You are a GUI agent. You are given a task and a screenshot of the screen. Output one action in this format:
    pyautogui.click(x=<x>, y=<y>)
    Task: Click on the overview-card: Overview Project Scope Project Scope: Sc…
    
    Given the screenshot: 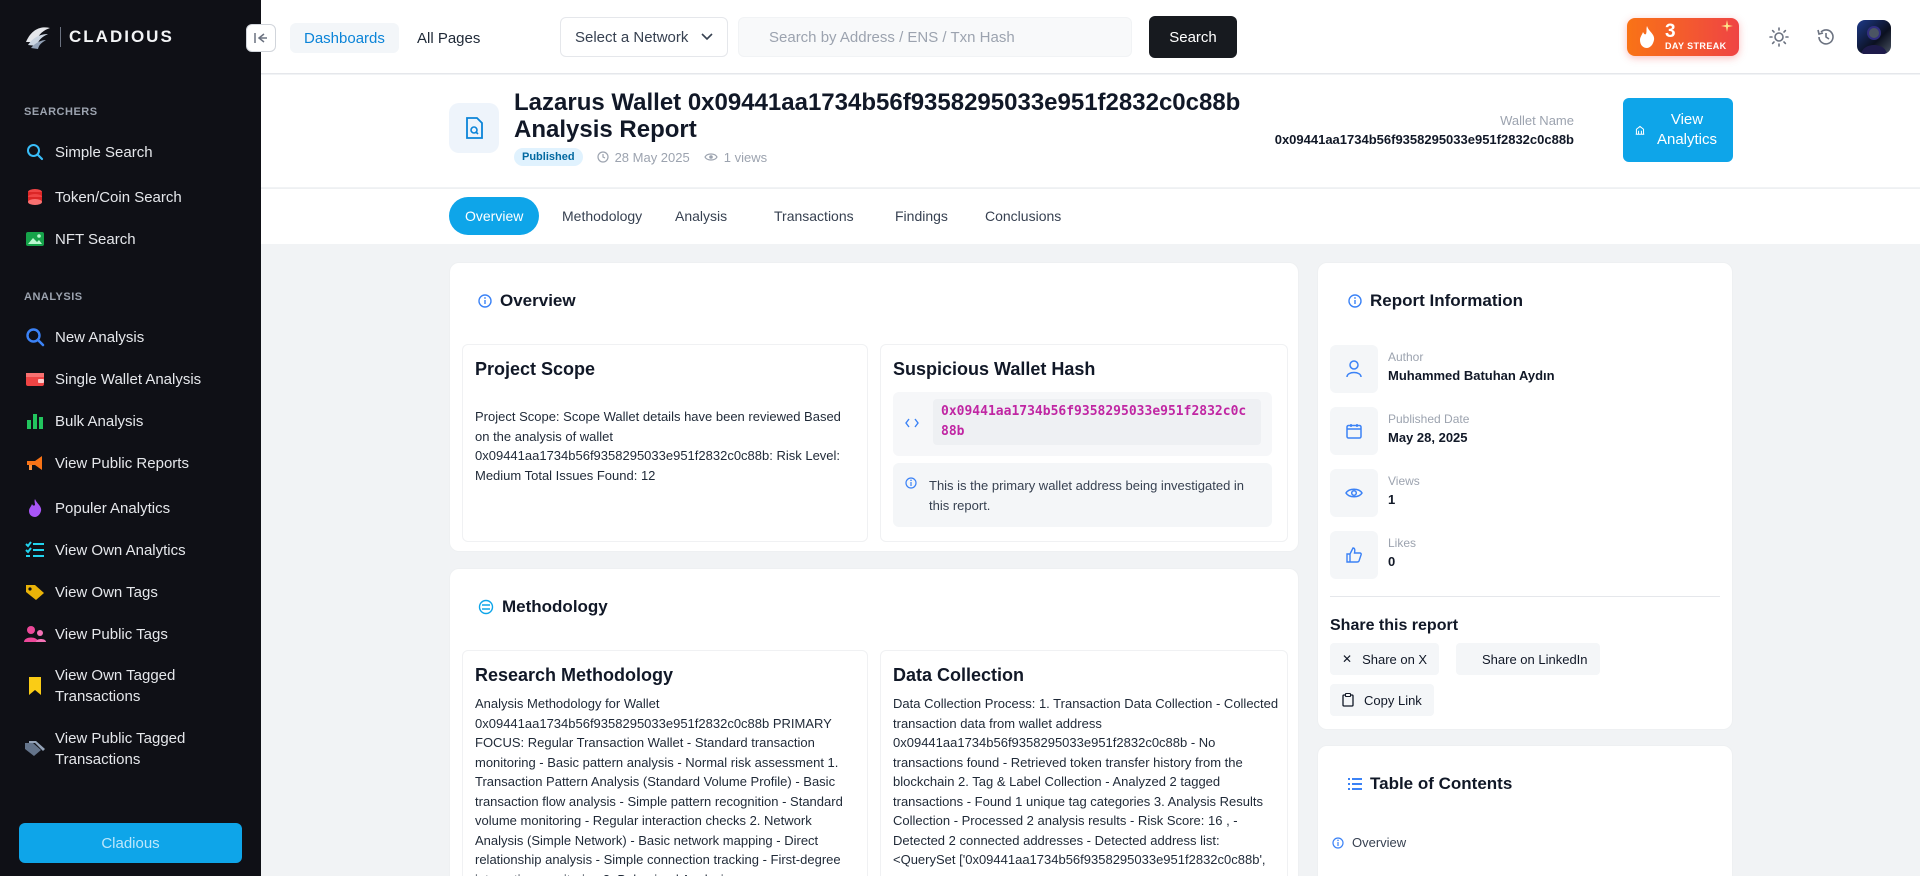 What is the action you would take?
    pyautogui.click(x=874, y=407)
    